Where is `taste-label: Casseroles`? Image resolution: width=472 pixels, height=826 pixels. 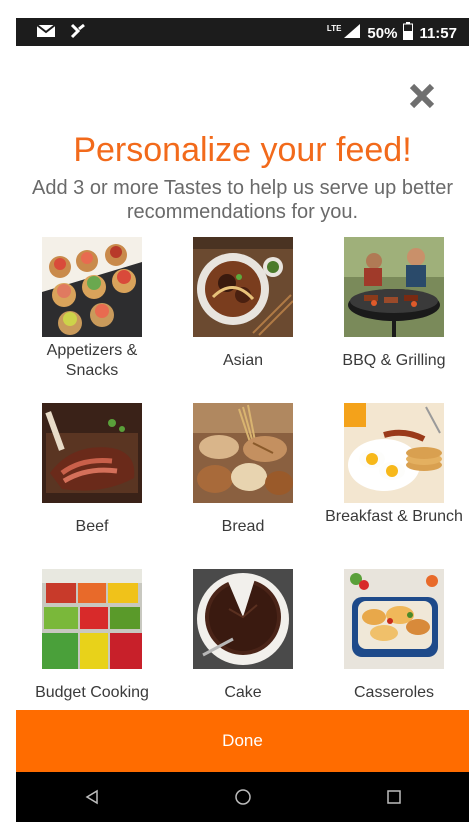 taste-label: Casseroles is located at coordinates (394, 692).